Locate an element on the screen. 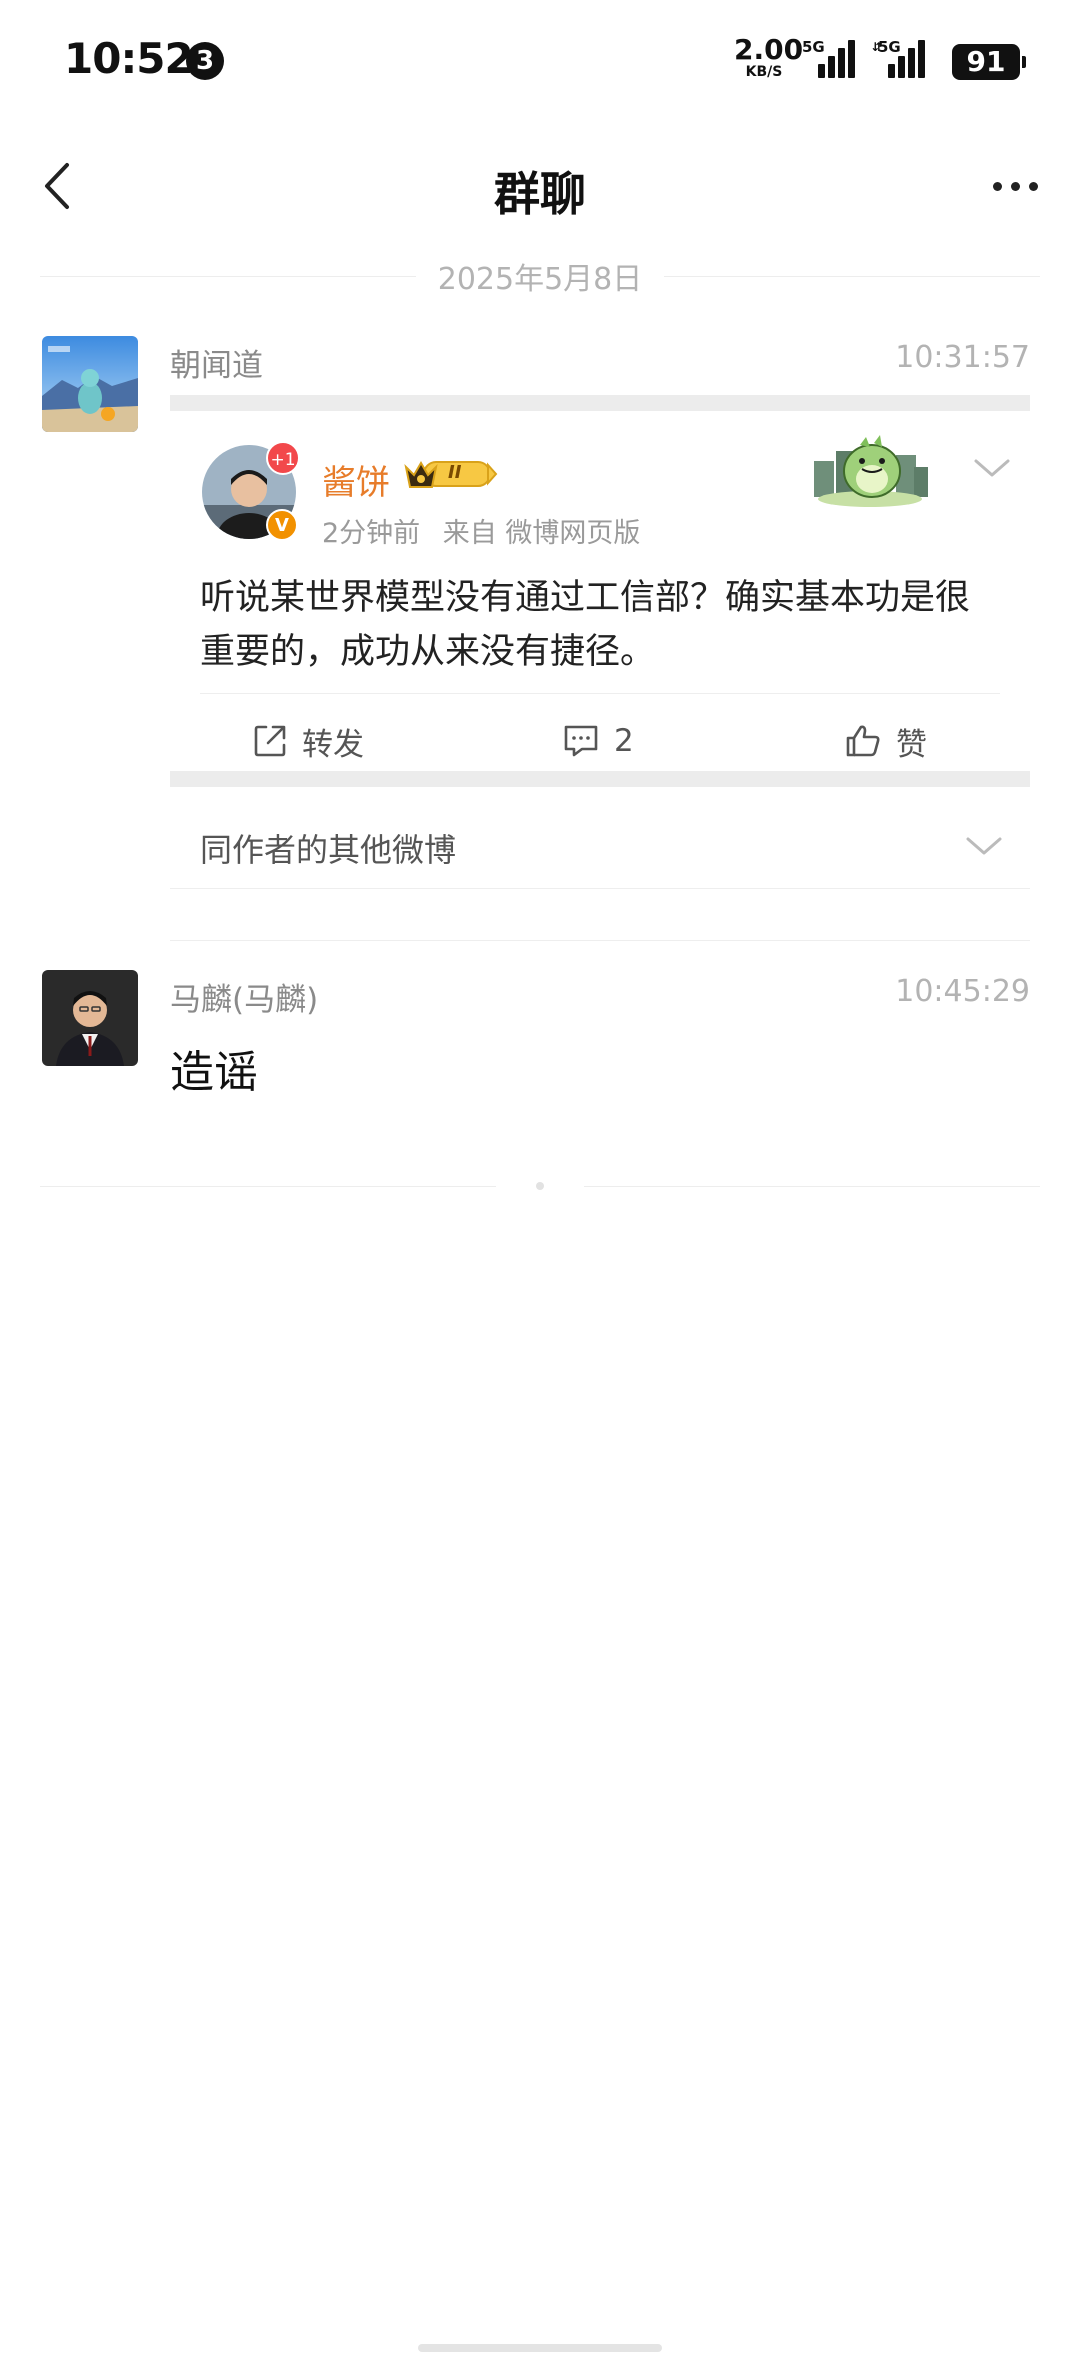  repost-icon is located at coordinates (270, 741).